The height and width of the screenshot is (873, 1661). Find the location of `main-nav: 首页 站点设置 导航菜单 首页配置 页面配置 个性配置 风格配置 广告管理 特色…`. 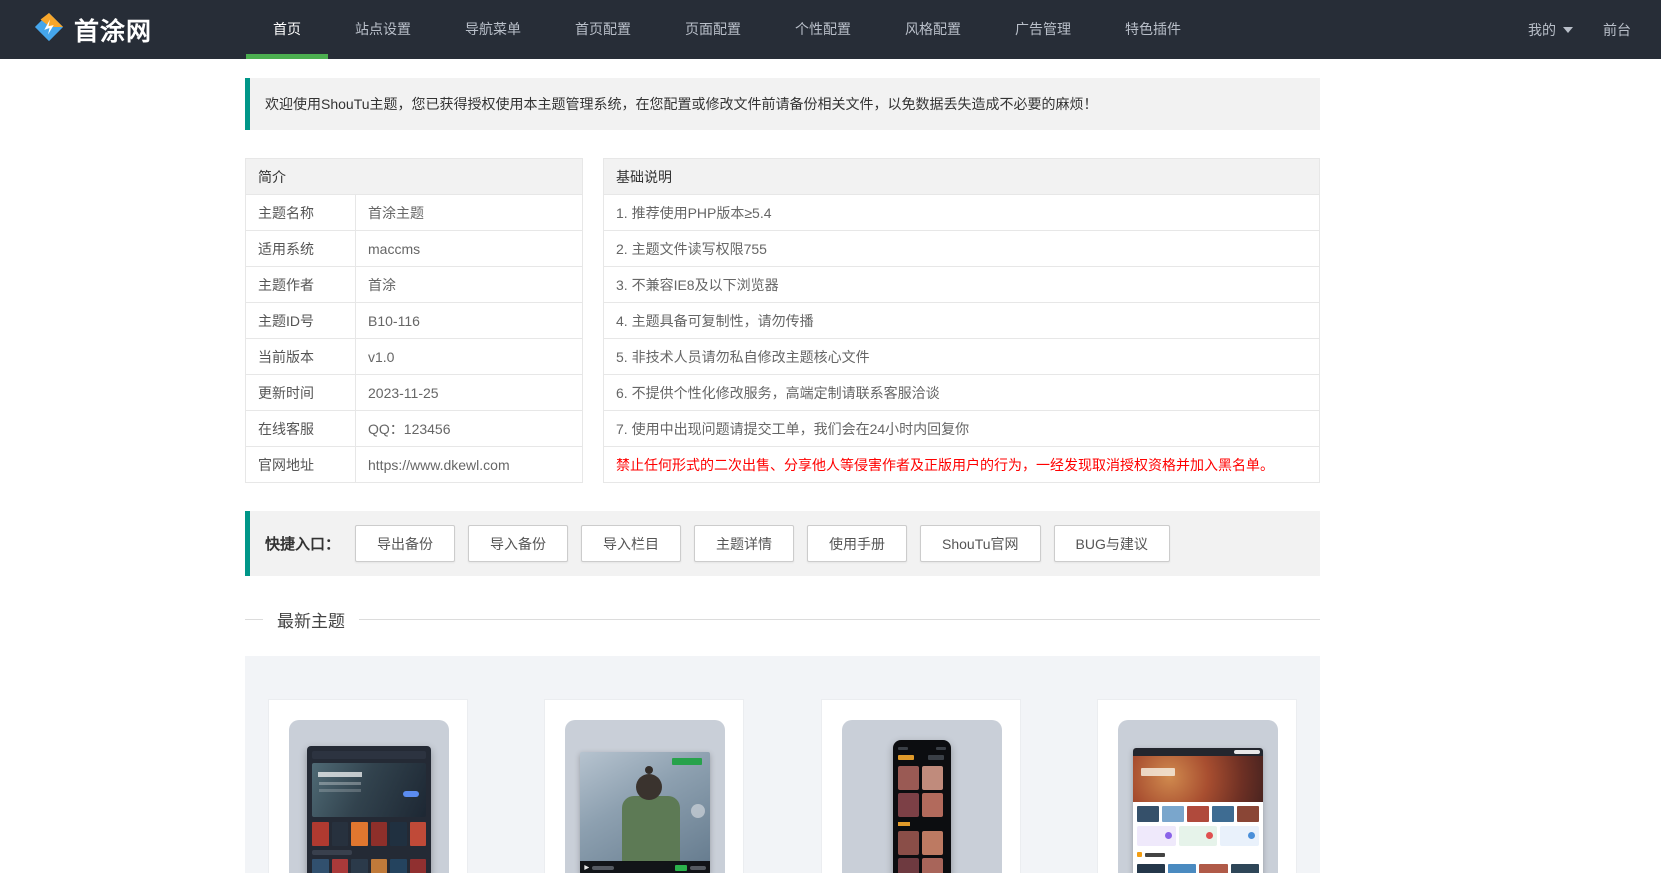

main-nav: 首页 站点设置 导航菜单 首页配置 页面配置 个性配置 风格配置 广告管理 特色… is located at coordinates (727, 29).